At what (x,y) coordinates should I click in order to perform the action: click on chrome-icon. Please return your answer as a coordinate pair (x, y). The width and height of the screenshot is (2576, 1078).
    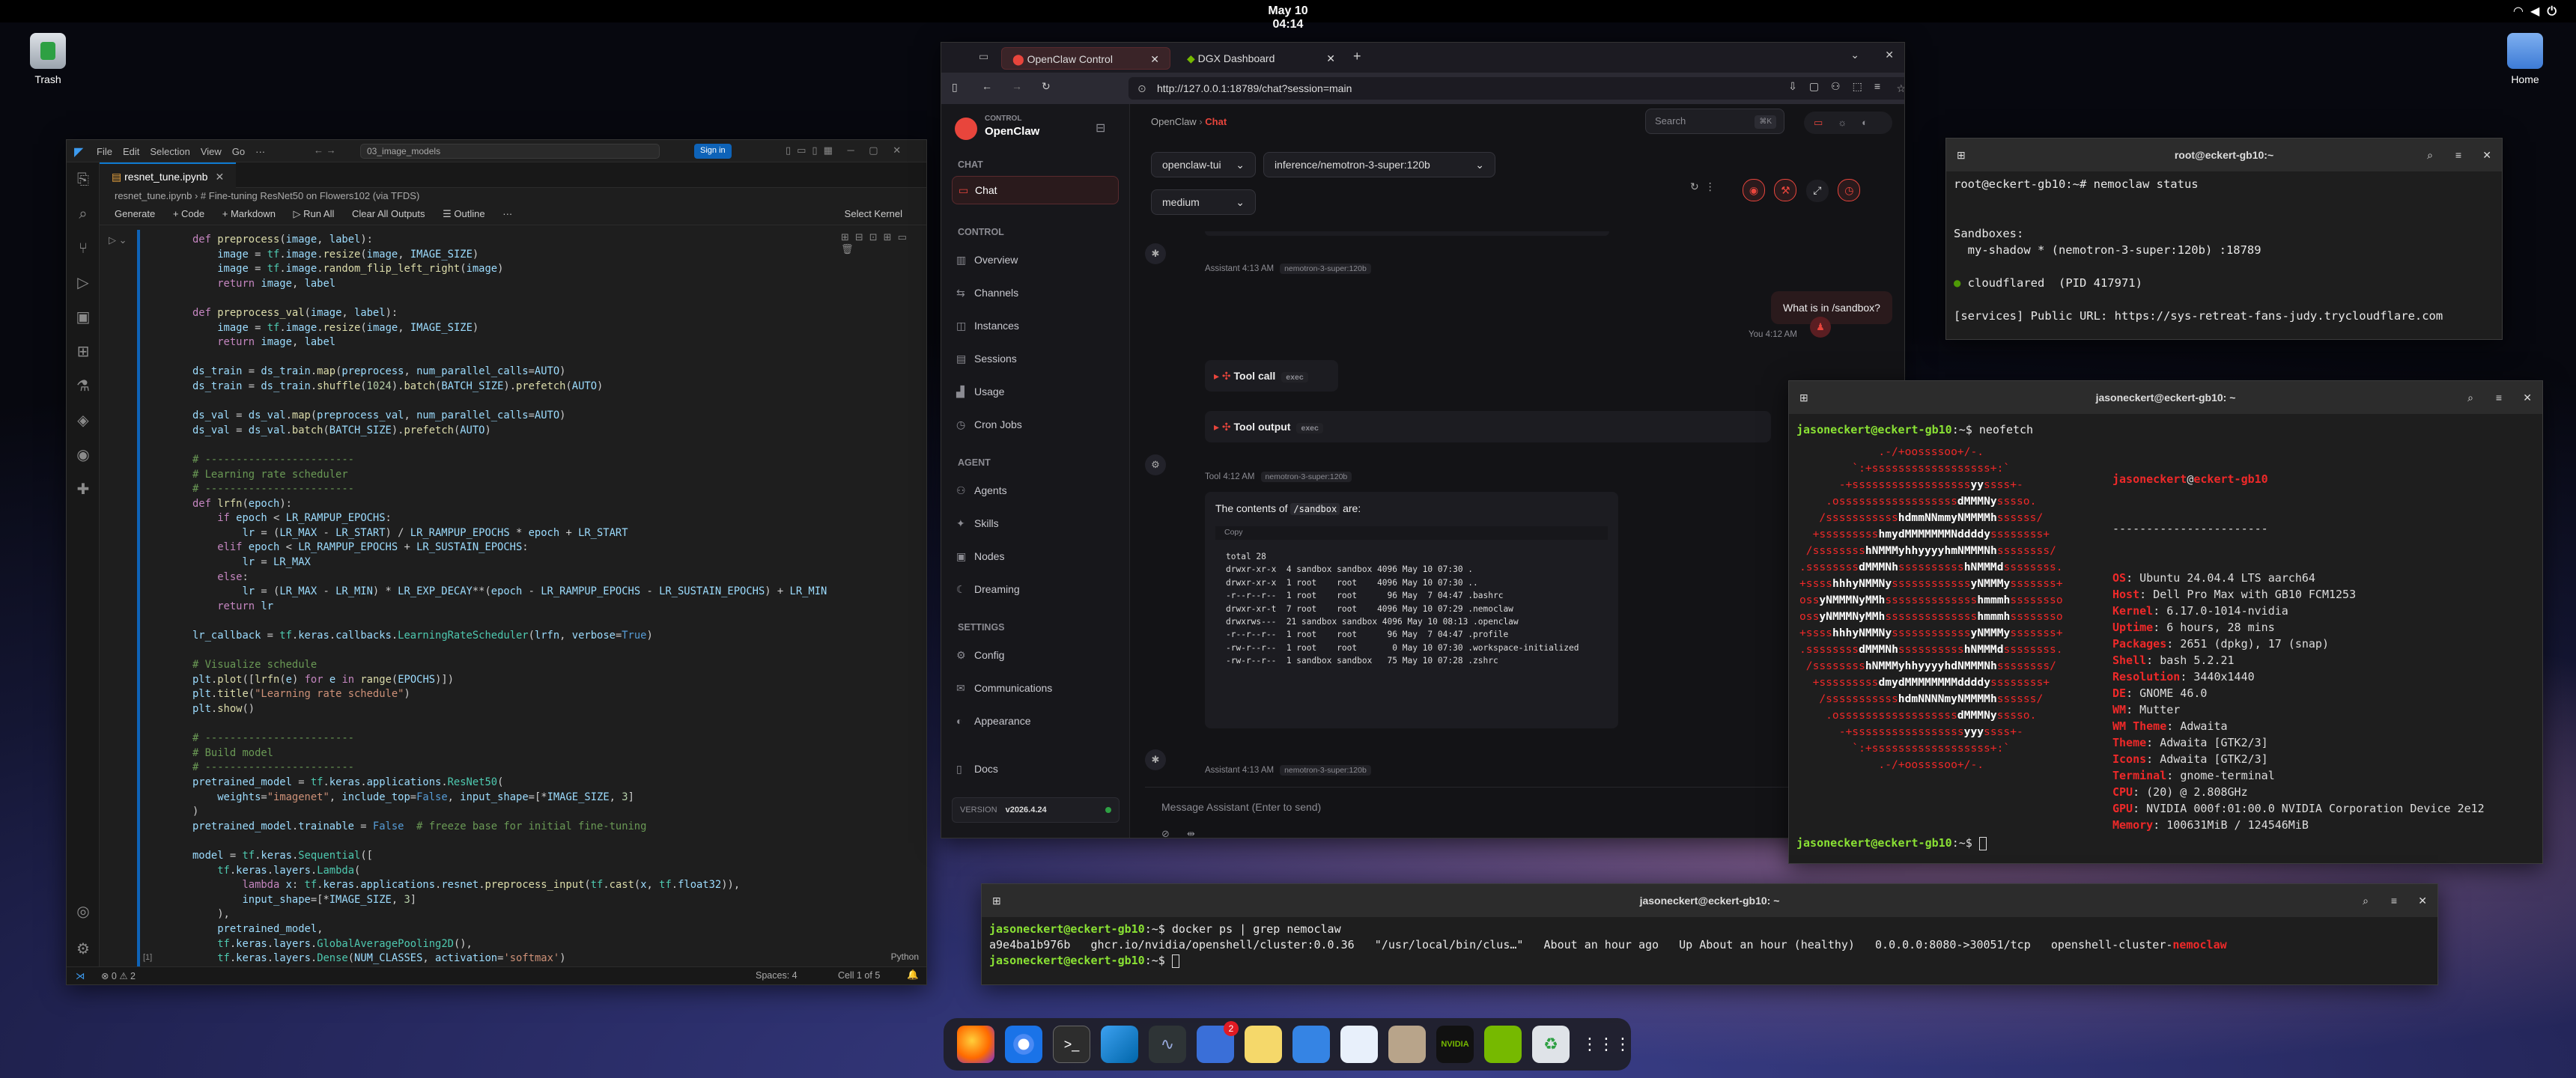
    Looking at the image, I should click on (1023, 1044).